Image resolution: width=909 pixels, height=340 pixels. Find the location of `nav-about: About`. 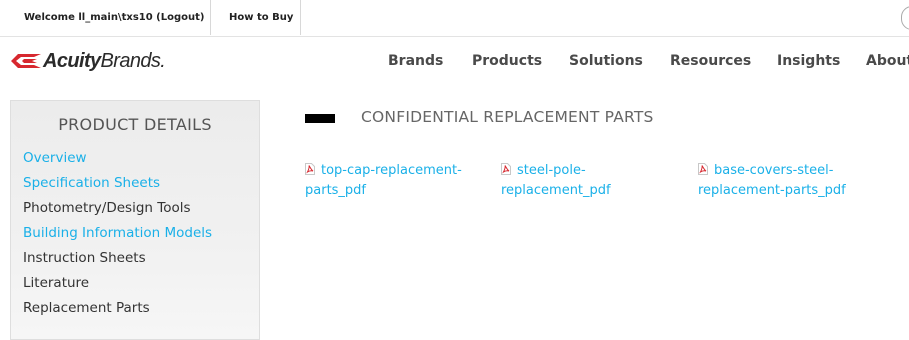

nav-about: About is located at coordinates (887, 61).